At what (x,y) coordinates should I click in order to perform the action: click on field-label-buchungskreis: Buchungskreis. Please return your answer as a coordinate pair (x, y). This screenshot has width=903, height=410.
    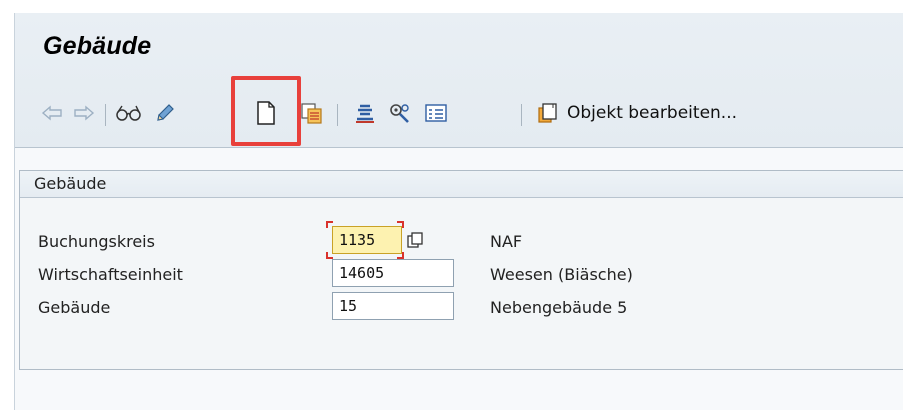
    Looking at the image, I should click on (96, 241).